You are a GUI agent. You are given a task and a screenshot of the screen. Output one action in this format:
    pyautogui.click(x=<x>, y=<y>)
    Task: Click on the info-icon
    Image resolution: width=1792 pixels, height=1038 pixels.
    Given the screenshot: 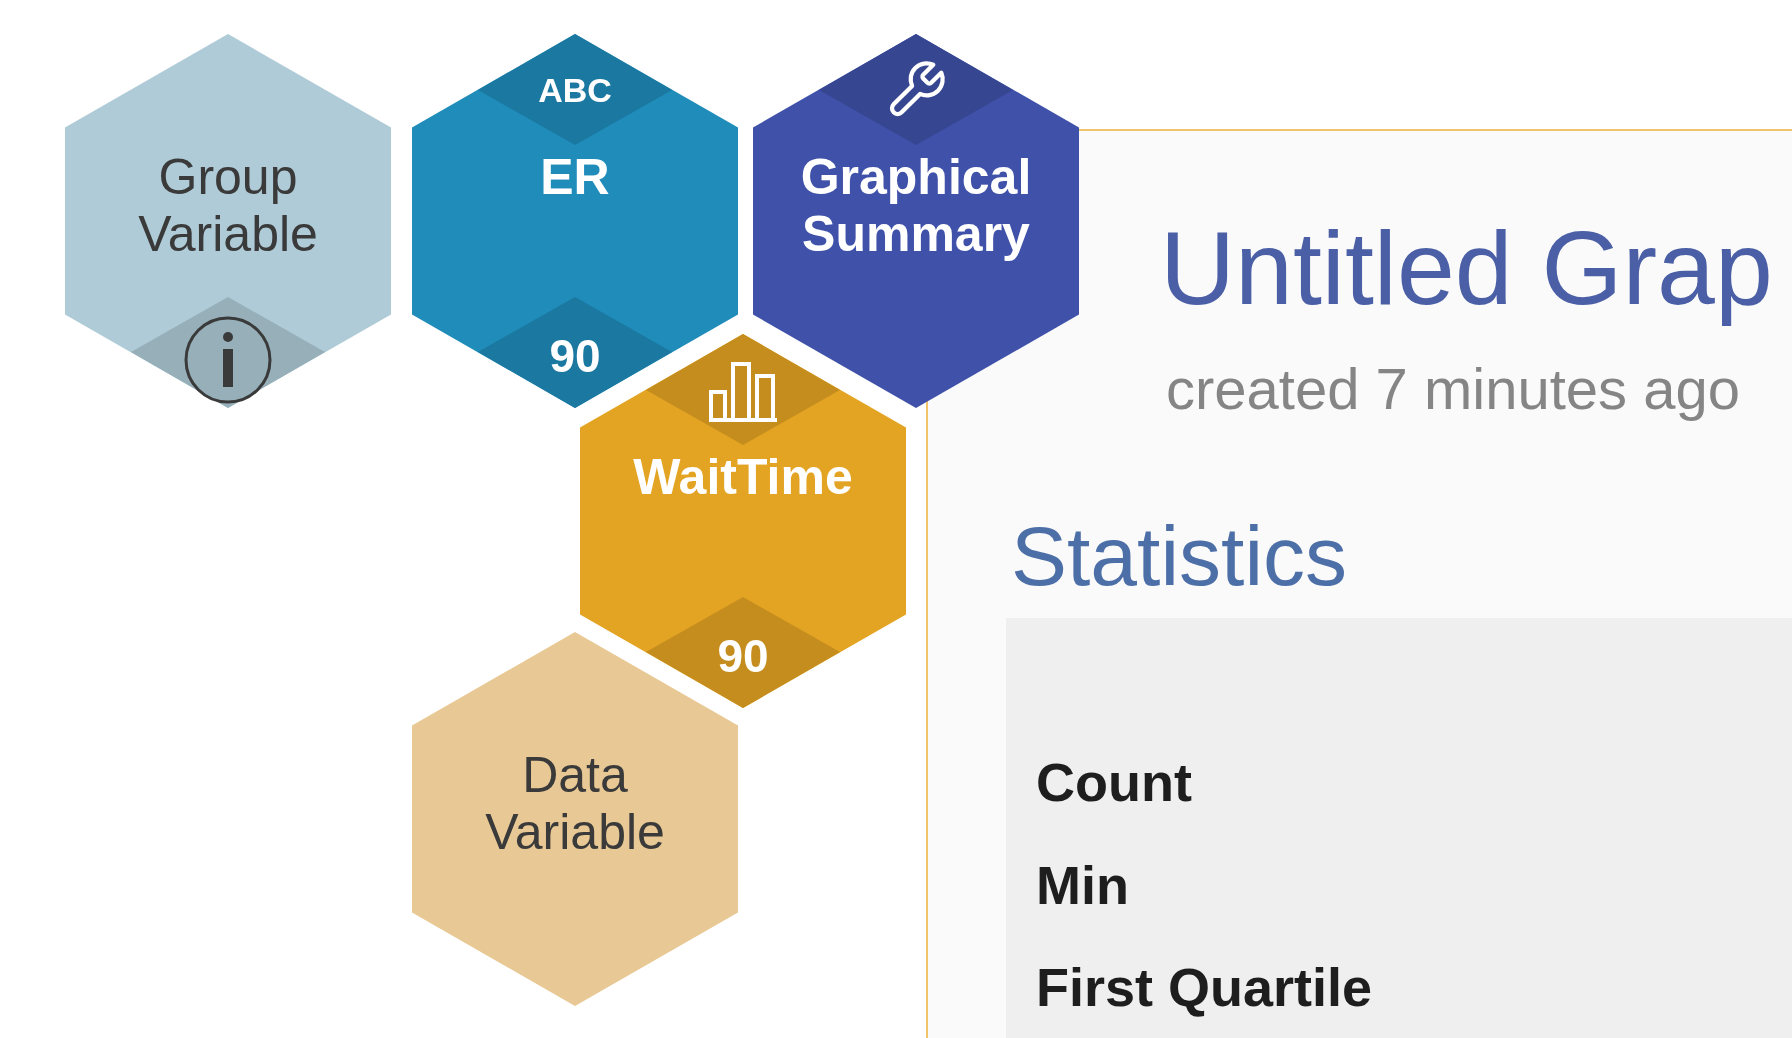 What is the action you would take?
    pyautogui.click(x=228, y=360)
    